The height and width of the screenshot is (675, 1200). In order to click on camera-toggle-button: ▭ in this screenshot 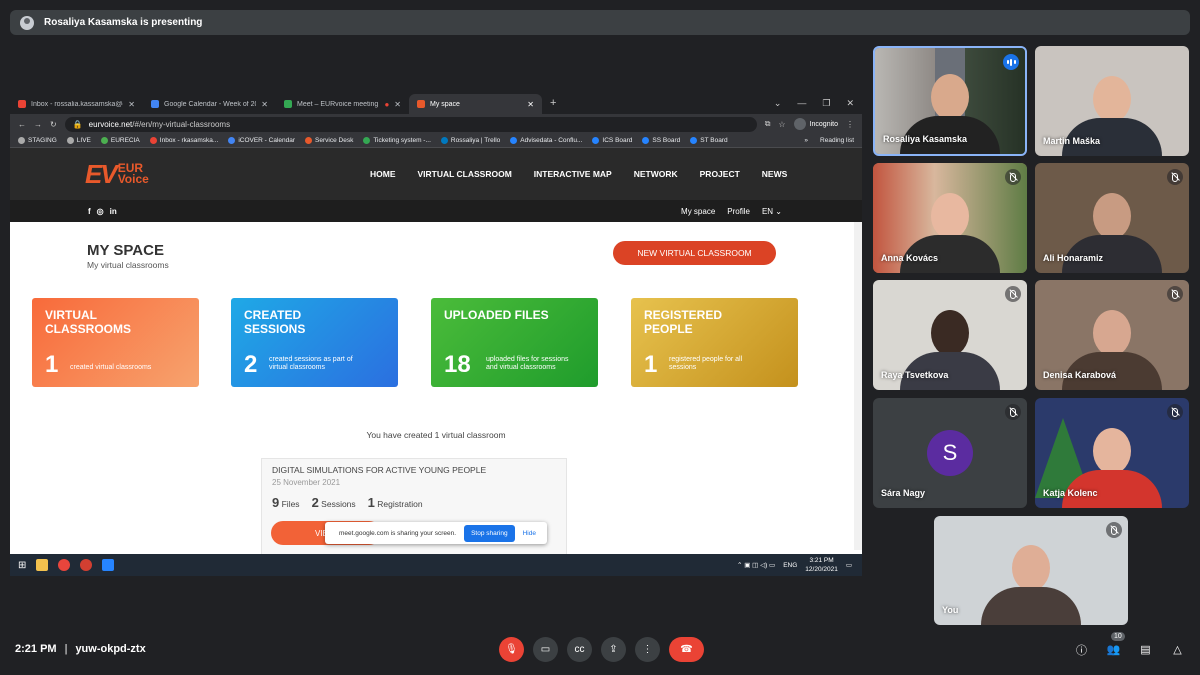, I will do `click(545, 649)`.